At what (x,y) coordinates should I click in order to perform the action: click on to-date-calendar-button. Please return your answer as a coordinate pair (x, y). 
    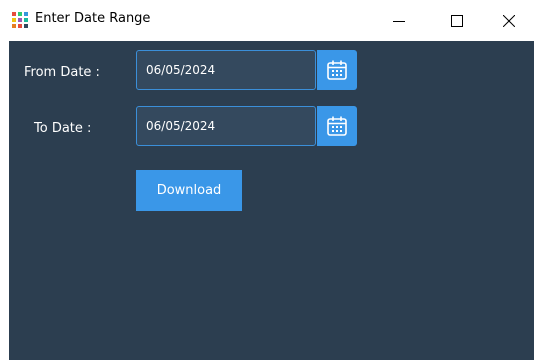
    Looking at the image, I should click on (337, 126).